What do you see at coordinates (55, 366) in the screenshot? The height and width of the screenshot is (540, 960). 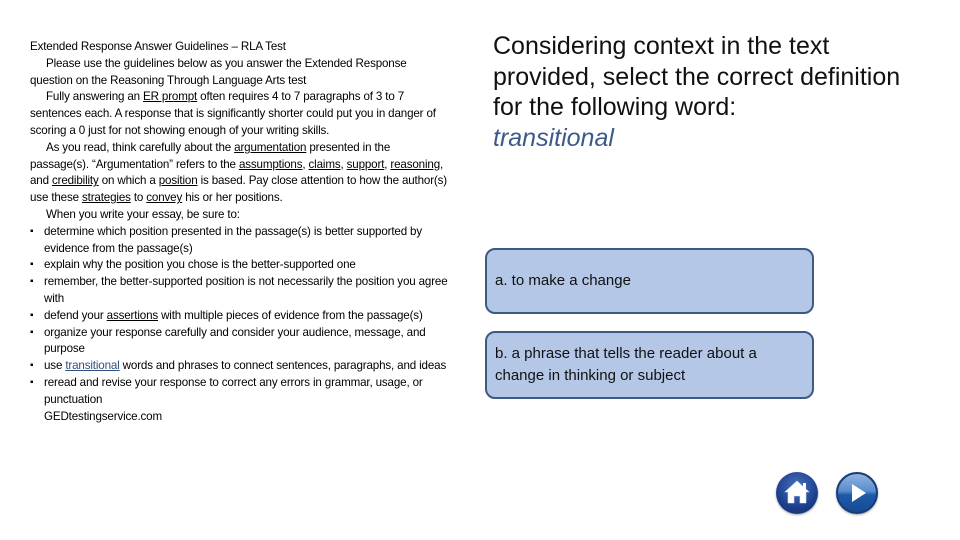 I see `text: use` at bounding box center [55, 366].